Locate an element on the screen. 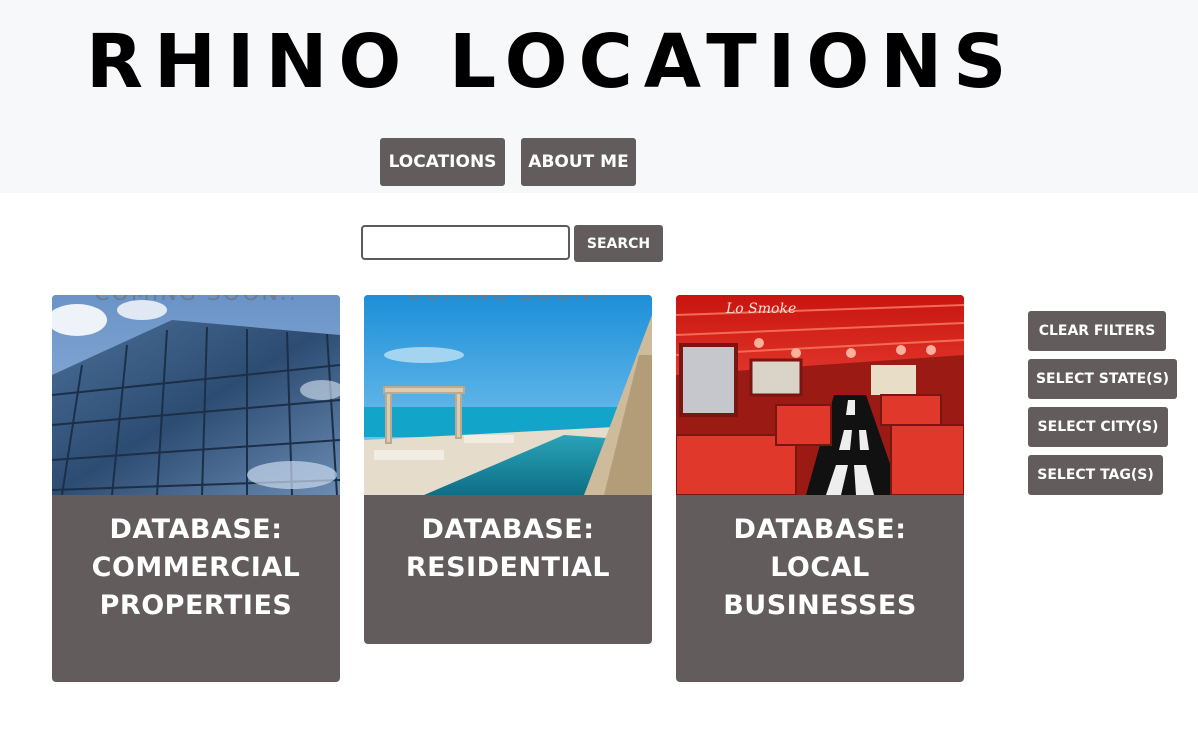 This screenshot has width=1198, height=737. nav-locations-button: LOCATIONS is located at coordinates (442, 162).